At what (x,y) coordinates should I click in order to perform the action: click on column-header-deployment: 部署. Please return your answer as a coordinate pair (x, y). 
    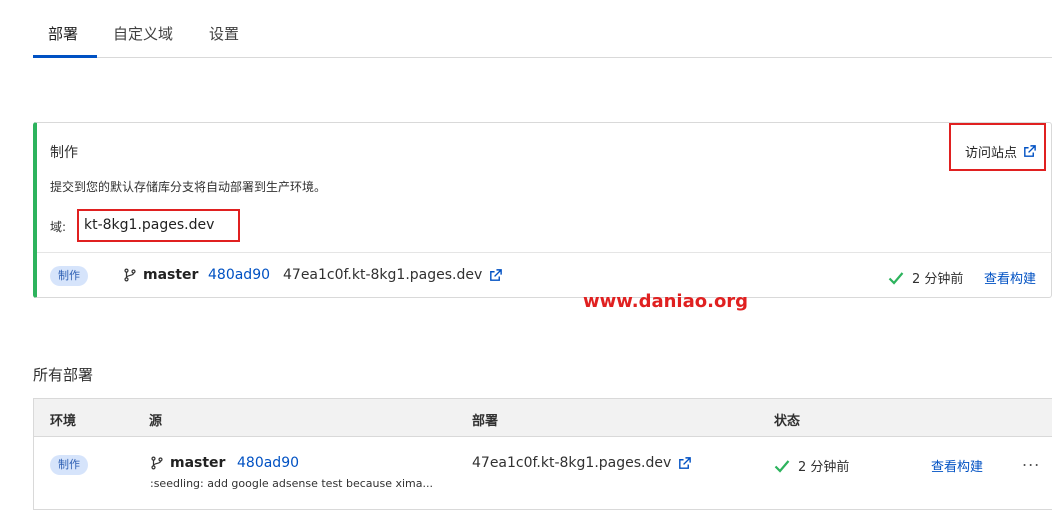
    Looking at the image, I should click on (485, 421).